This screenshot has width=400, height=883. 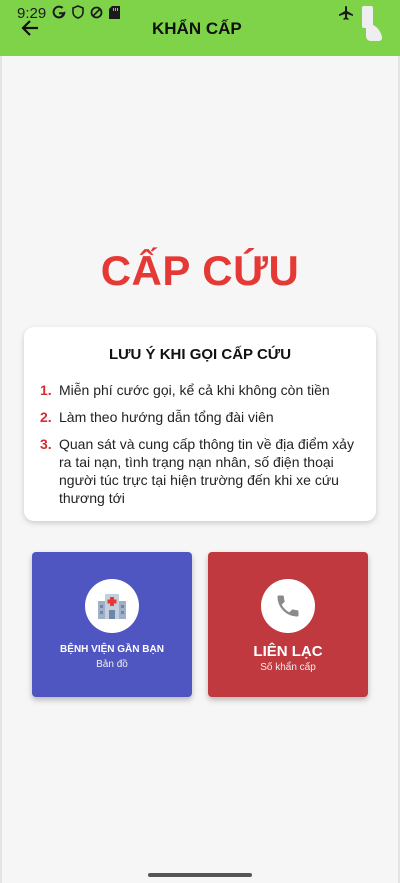 I want to click on list-item: 2. Làm theo hướng dẫn tổng đài viên, so click(x=200, y=417).